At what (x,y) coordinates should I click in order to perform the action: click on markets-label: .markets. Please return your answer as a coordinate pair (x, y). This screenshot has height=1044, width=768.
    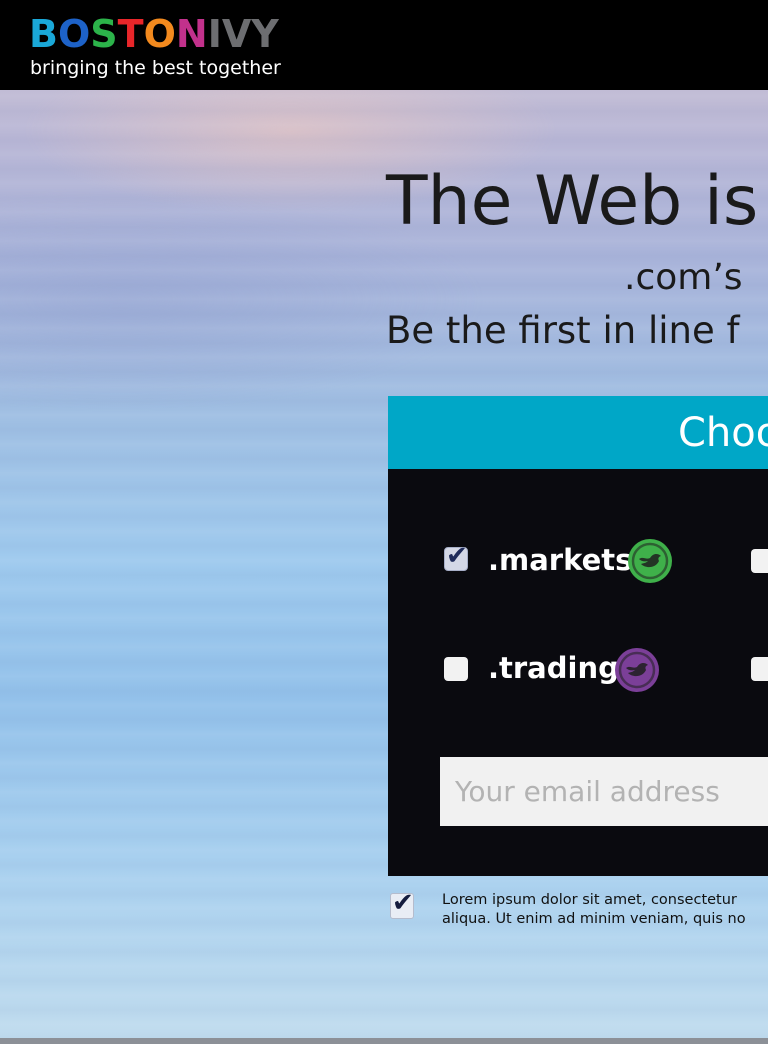
    Looking at the image, I should click on (560, 560).